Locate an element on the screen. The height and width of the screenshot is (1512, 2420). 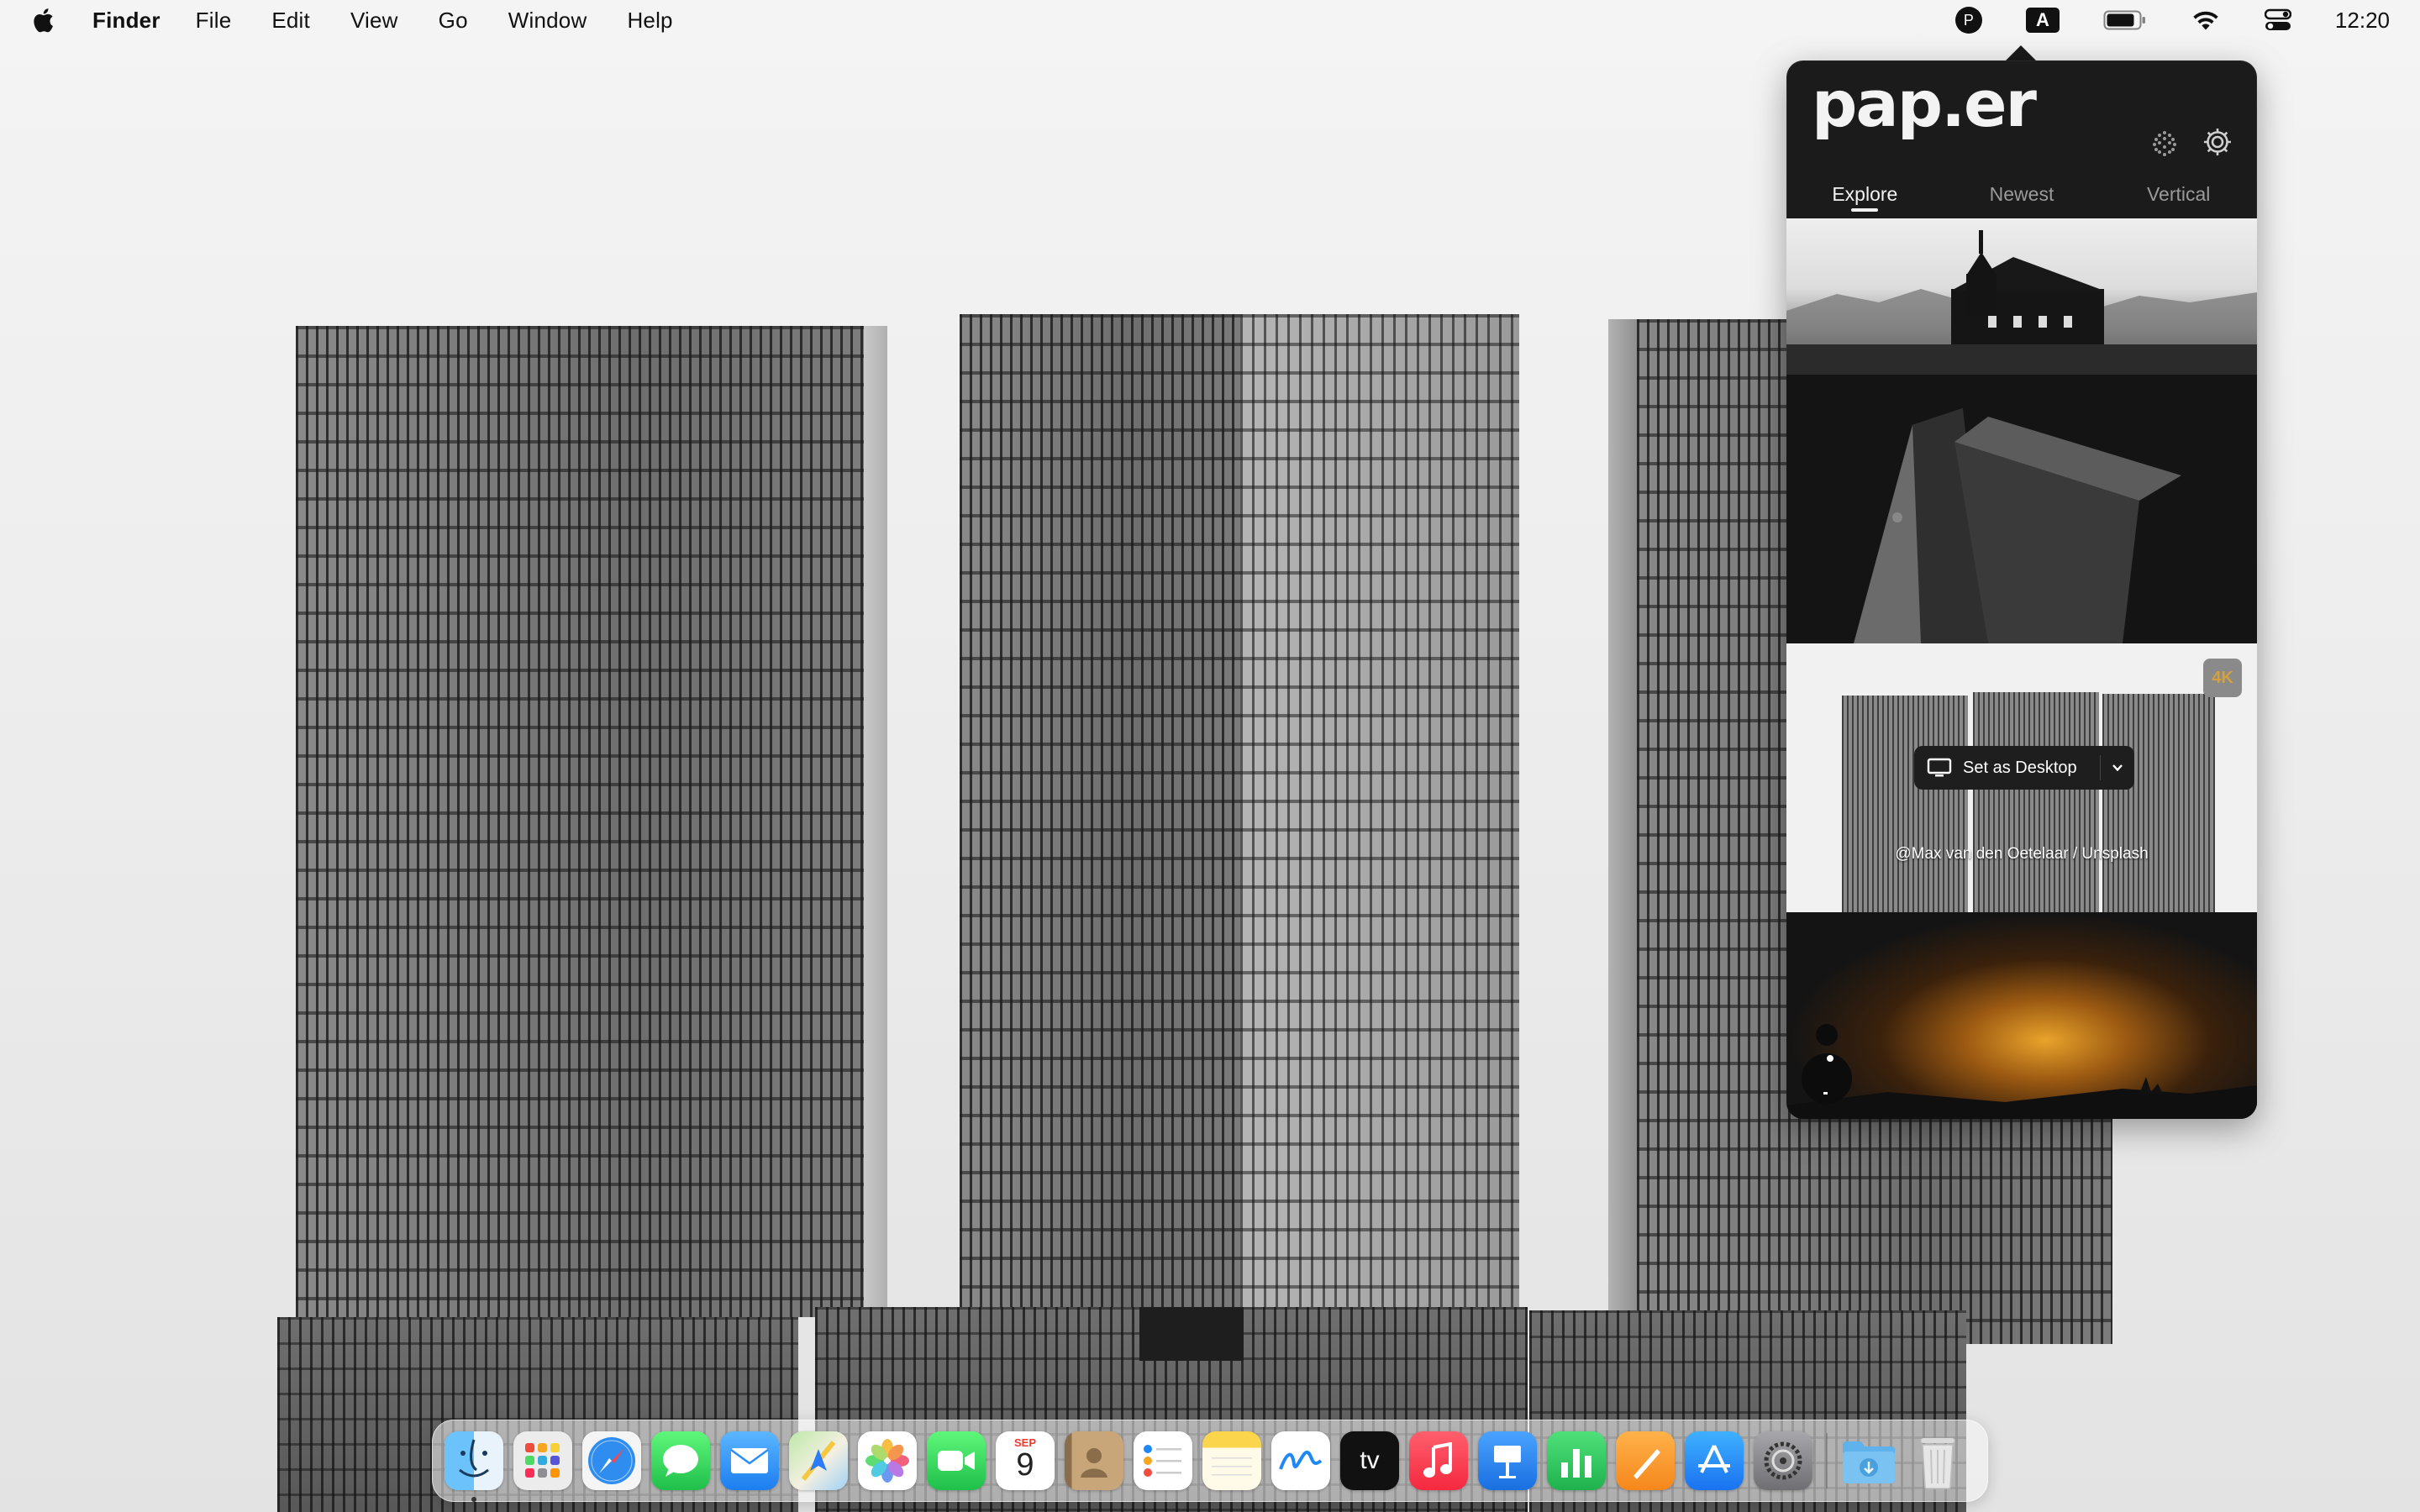
pages-icon is located at coordinates (1646, 1460).